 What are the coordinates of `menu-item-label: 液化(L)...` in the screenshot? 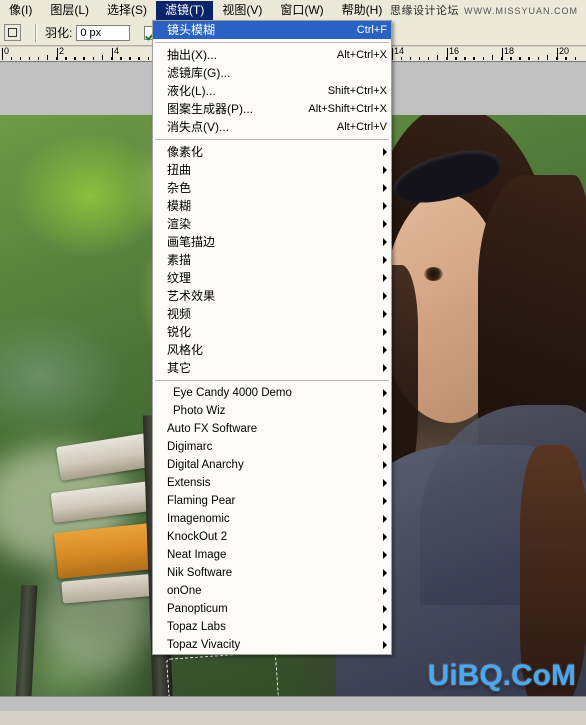 It's located at (191, 91).